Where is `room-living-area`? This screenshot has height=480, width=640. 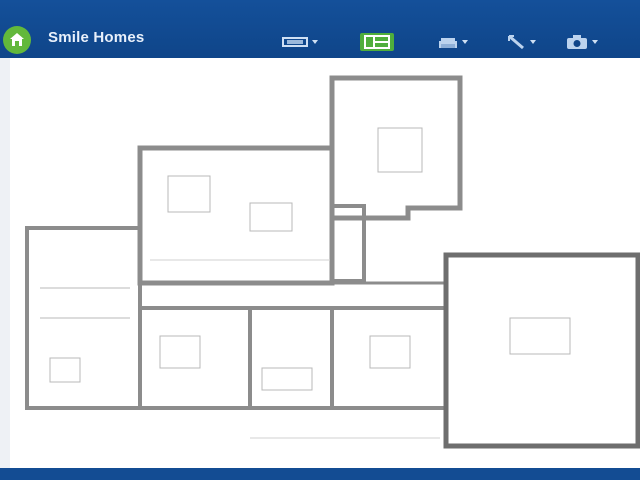
room-living-area is located at coordinates (236, 215).